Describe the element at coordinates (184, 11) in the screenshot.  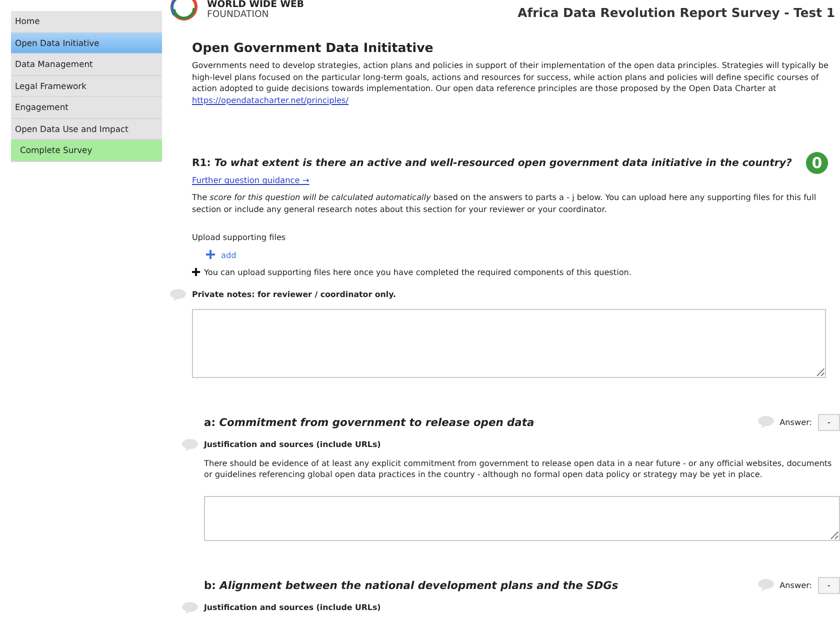
I see `logo-icon` at that location.